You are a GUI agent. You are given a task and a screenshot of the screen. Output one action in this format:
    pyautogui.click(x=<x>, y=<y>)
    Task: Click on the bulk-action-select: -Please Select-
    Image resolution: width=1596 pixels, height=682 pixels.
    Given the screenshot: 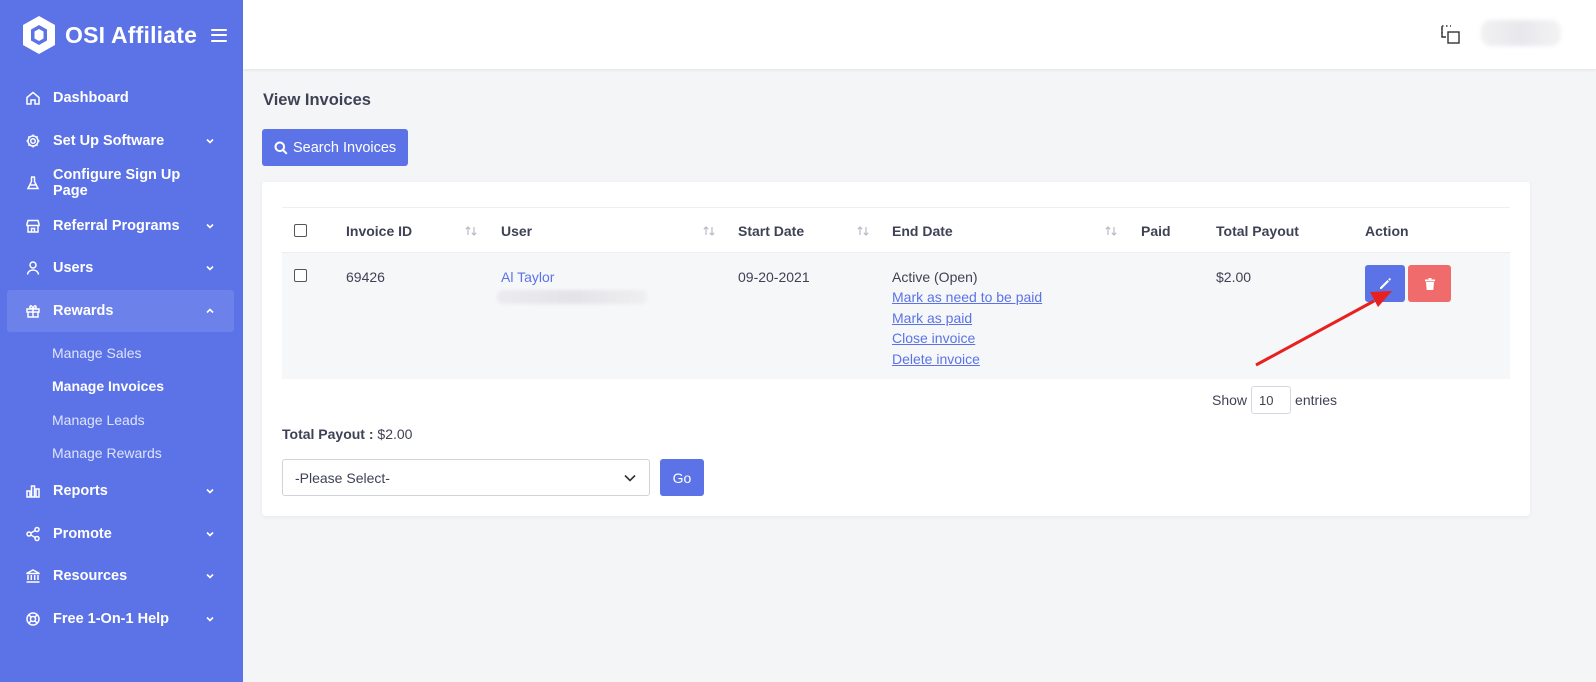 What is the action you would take?
    pyautogui.click(x=466, y=477)
    